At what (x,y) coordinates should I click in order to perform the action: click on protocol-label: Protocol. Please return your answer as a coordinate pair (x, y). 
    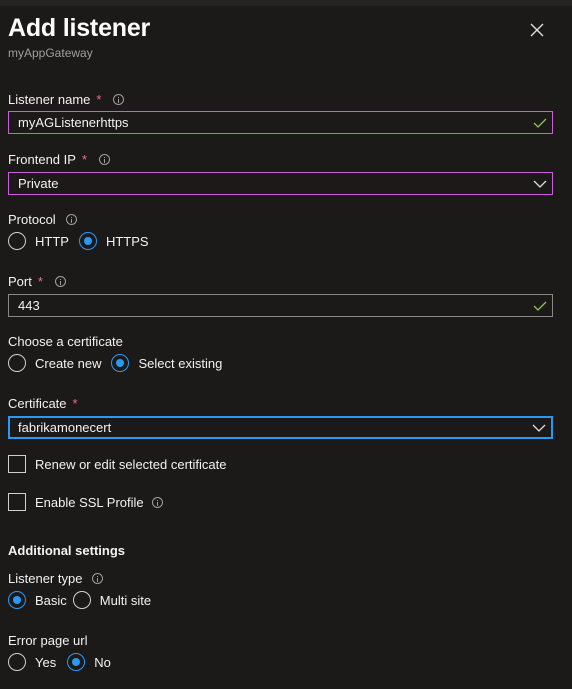
    Looking at the image, I should click on (42, 219).